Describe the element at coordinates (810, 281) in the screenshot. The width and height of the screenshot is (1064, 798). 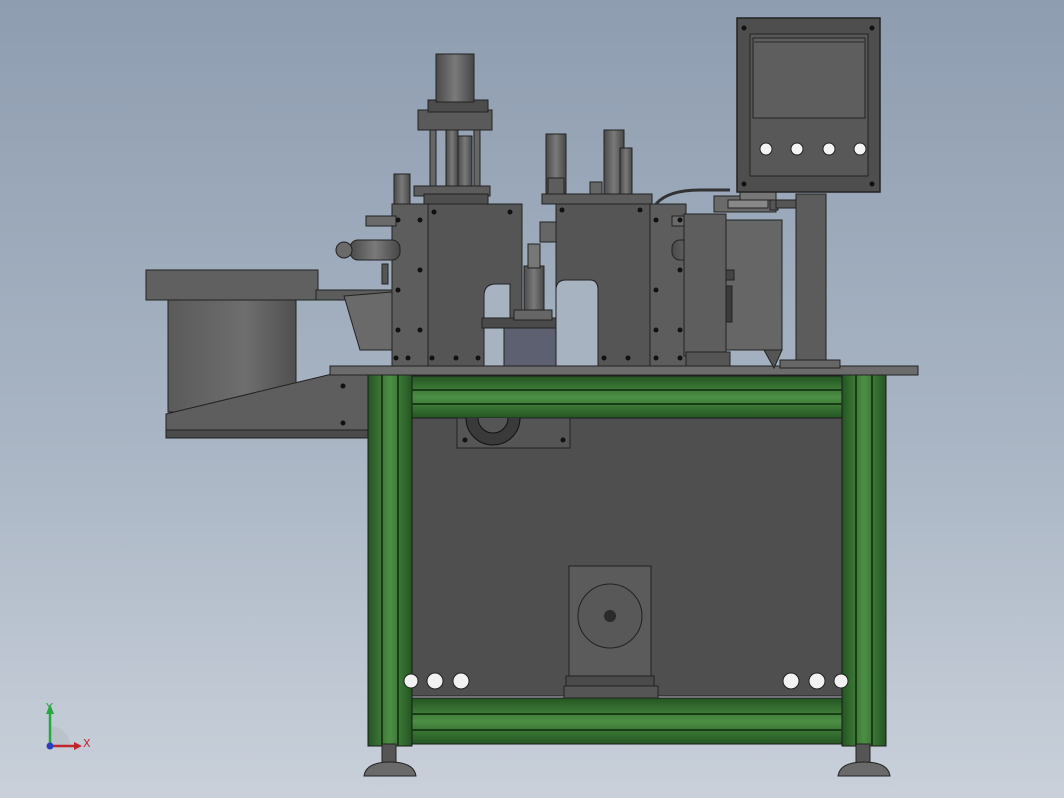
I see `hmi-post` at that location.